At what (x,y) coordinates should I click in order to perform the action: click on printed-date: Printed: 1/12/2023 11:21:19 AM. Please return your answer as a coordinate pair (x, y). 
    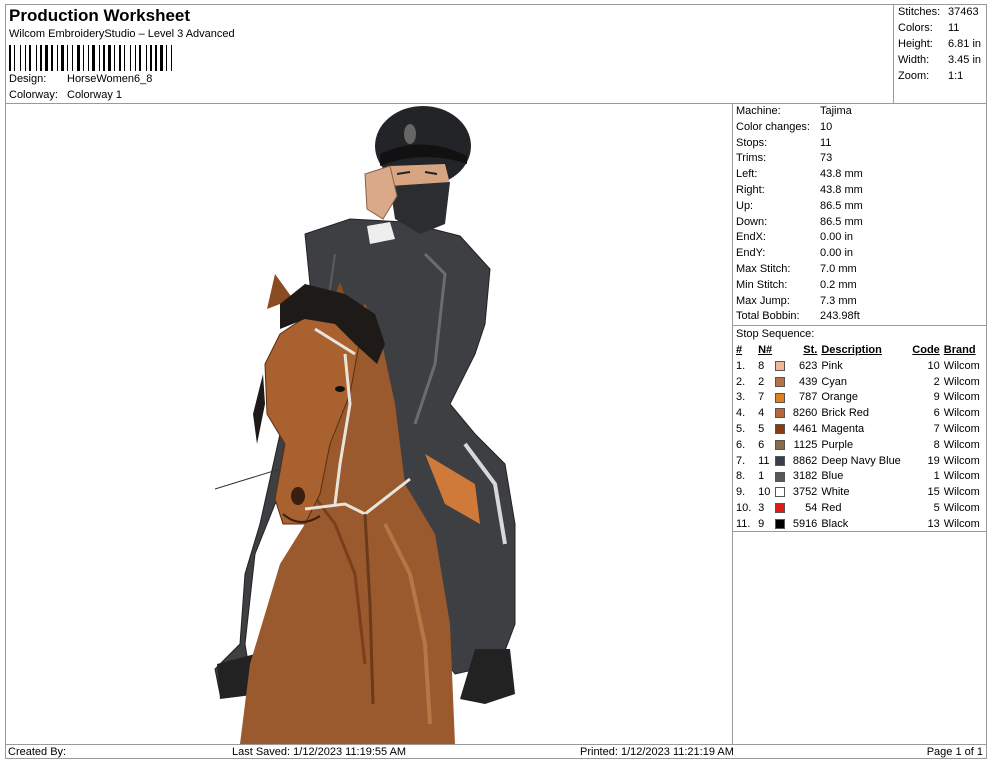
    Looking at the image, I should click on (657, 752).